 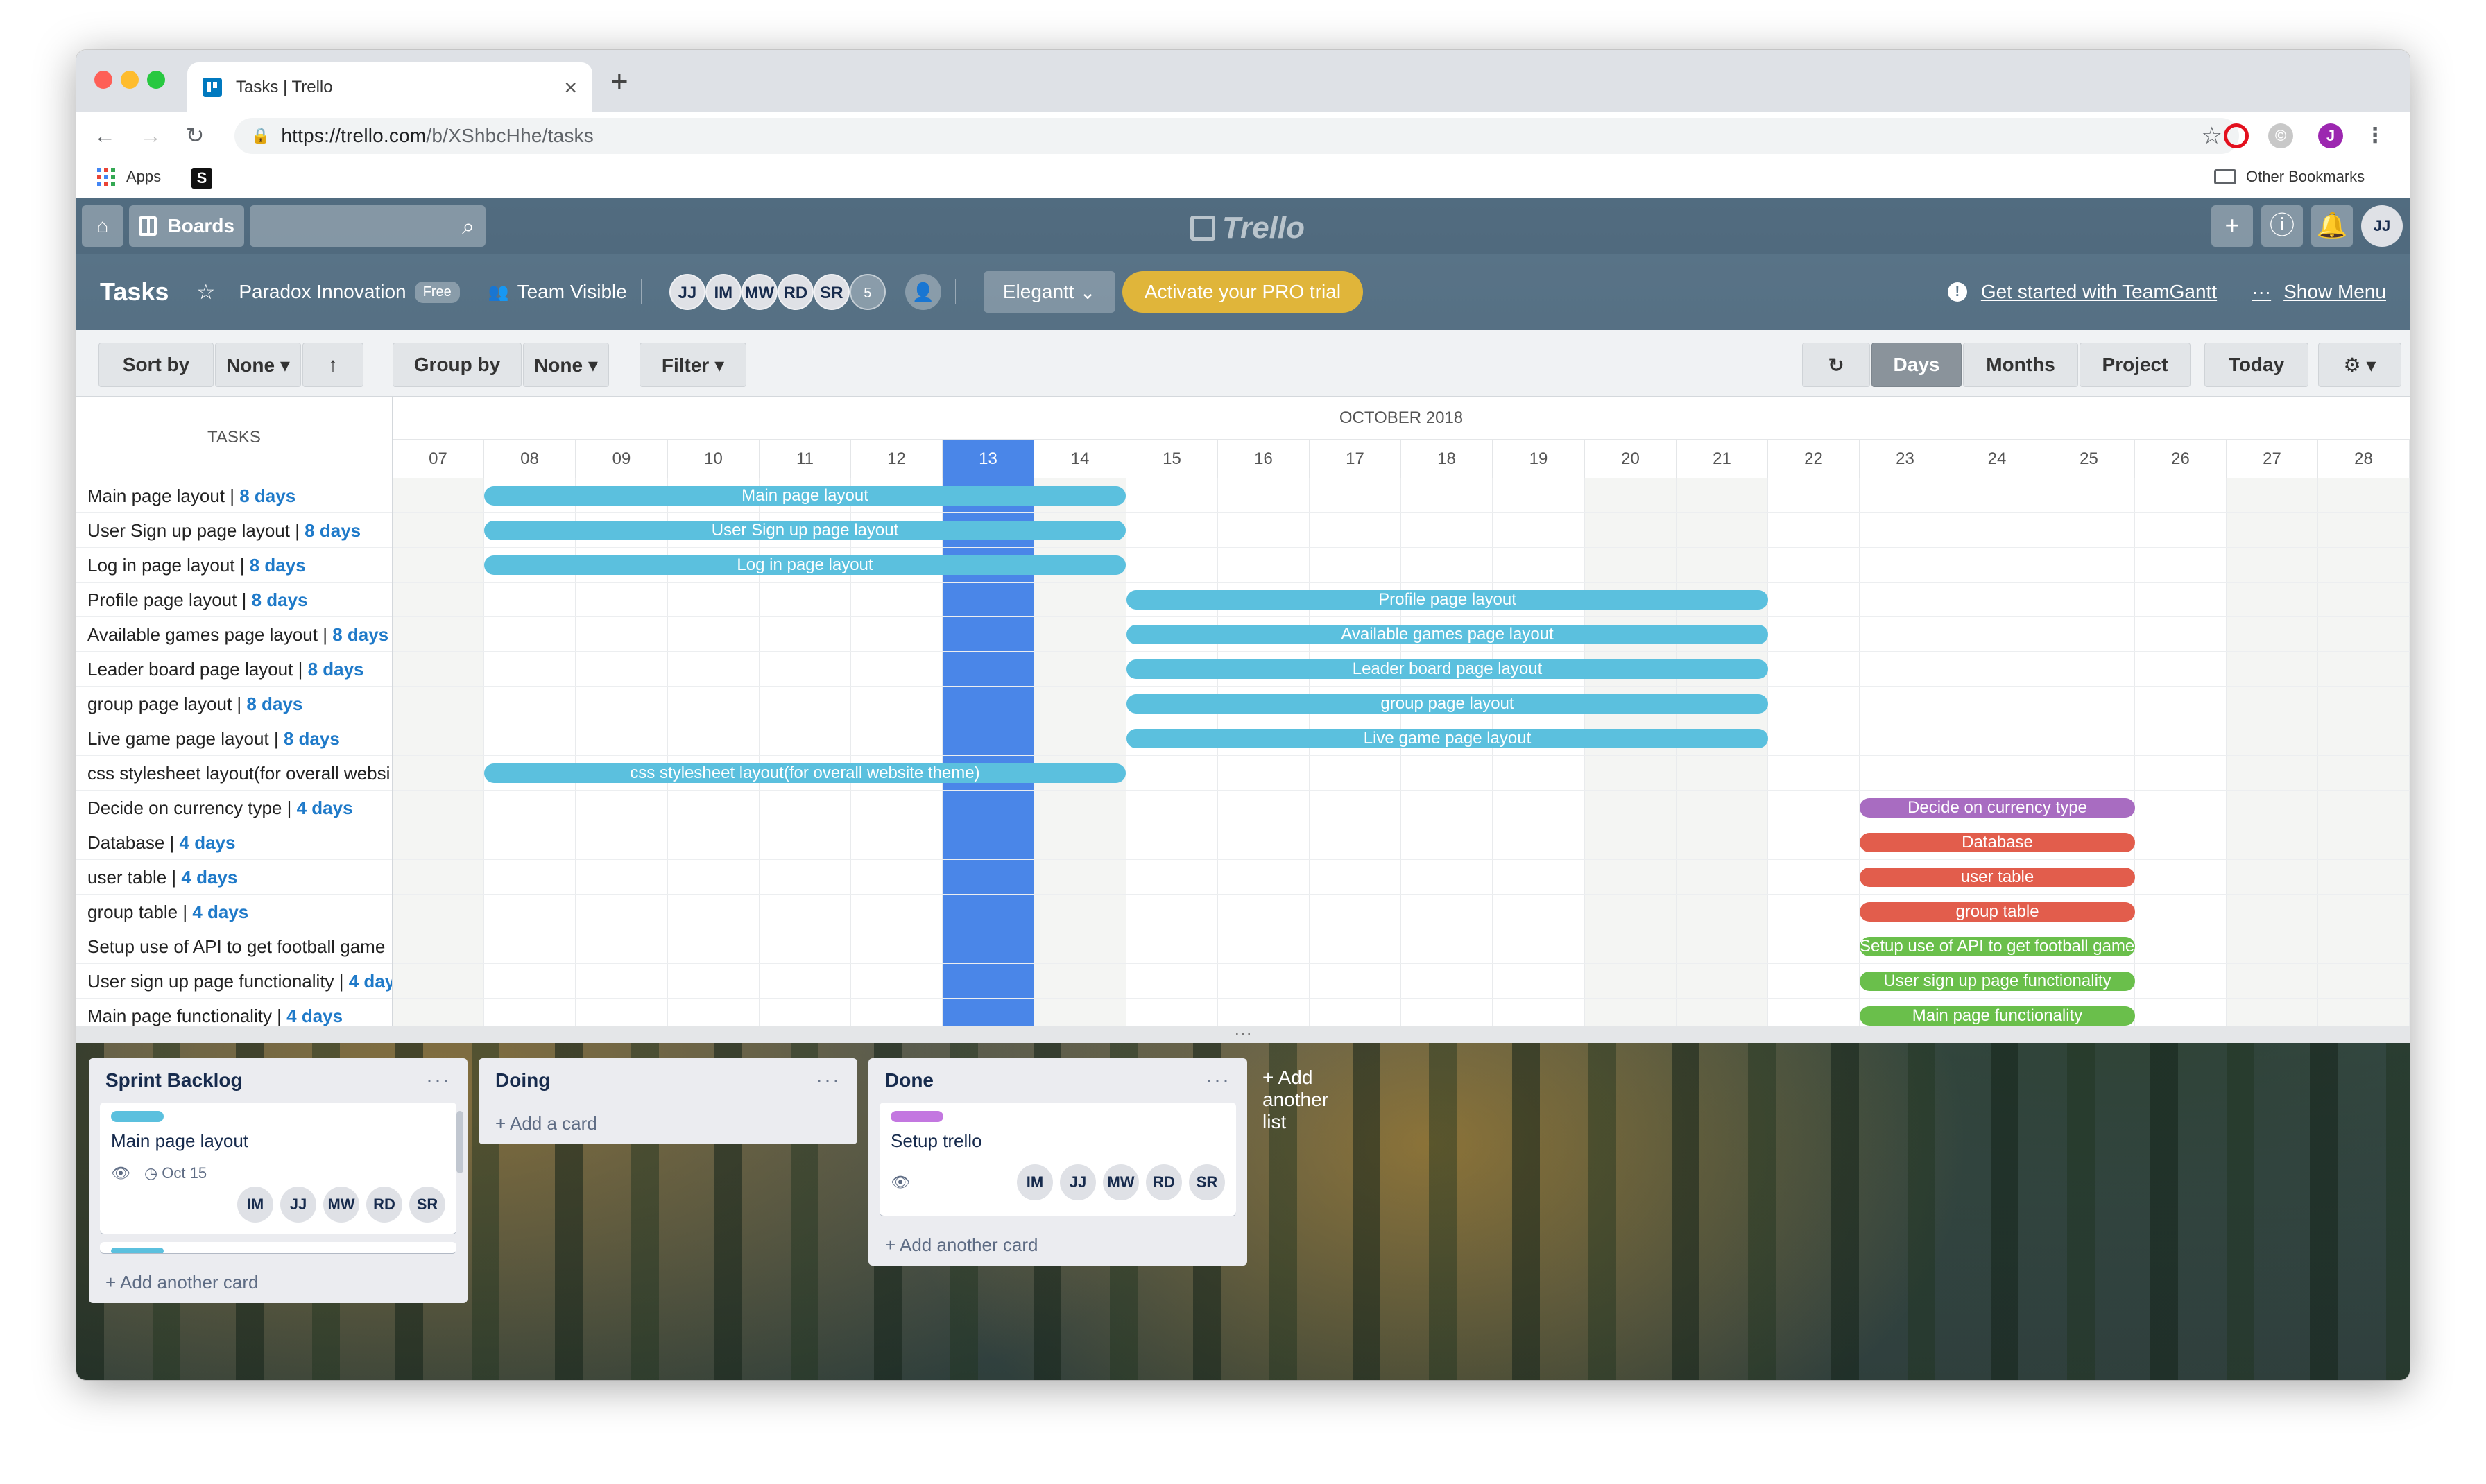 I want to click on bookmark-star-icon: ☆, so click(x=2212, y=136).